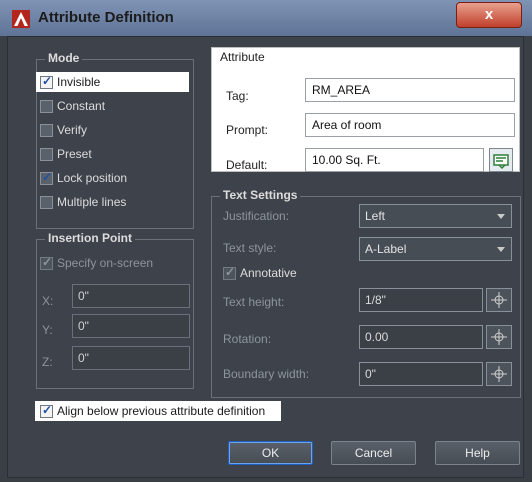  Describe the element at coordinates (21, 19) in the screenshot. I see `autocad-logo-icon` at that location.